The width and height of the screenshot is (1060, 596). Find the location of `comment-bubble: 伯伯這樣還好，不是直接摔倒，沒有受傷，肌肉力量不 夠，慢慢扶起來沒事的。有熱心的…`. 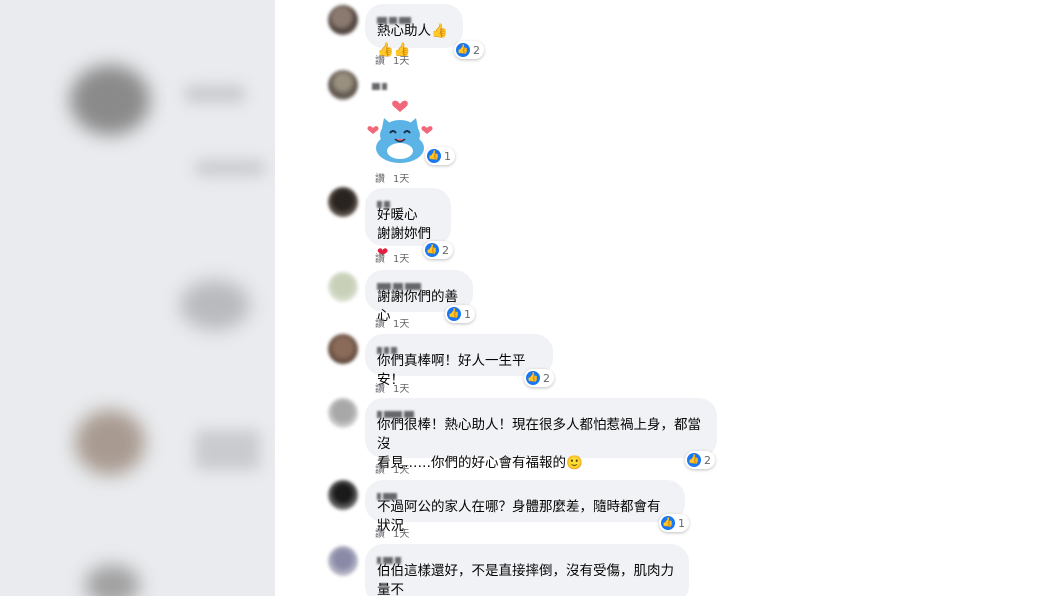

comment-bubble: 伯伯這樣還好，不是直接摔倒，沒有受傷，肌肉力量不 夠，慢慢扶起來沒事的。有熱心的… is located at coordinates (527, 570).